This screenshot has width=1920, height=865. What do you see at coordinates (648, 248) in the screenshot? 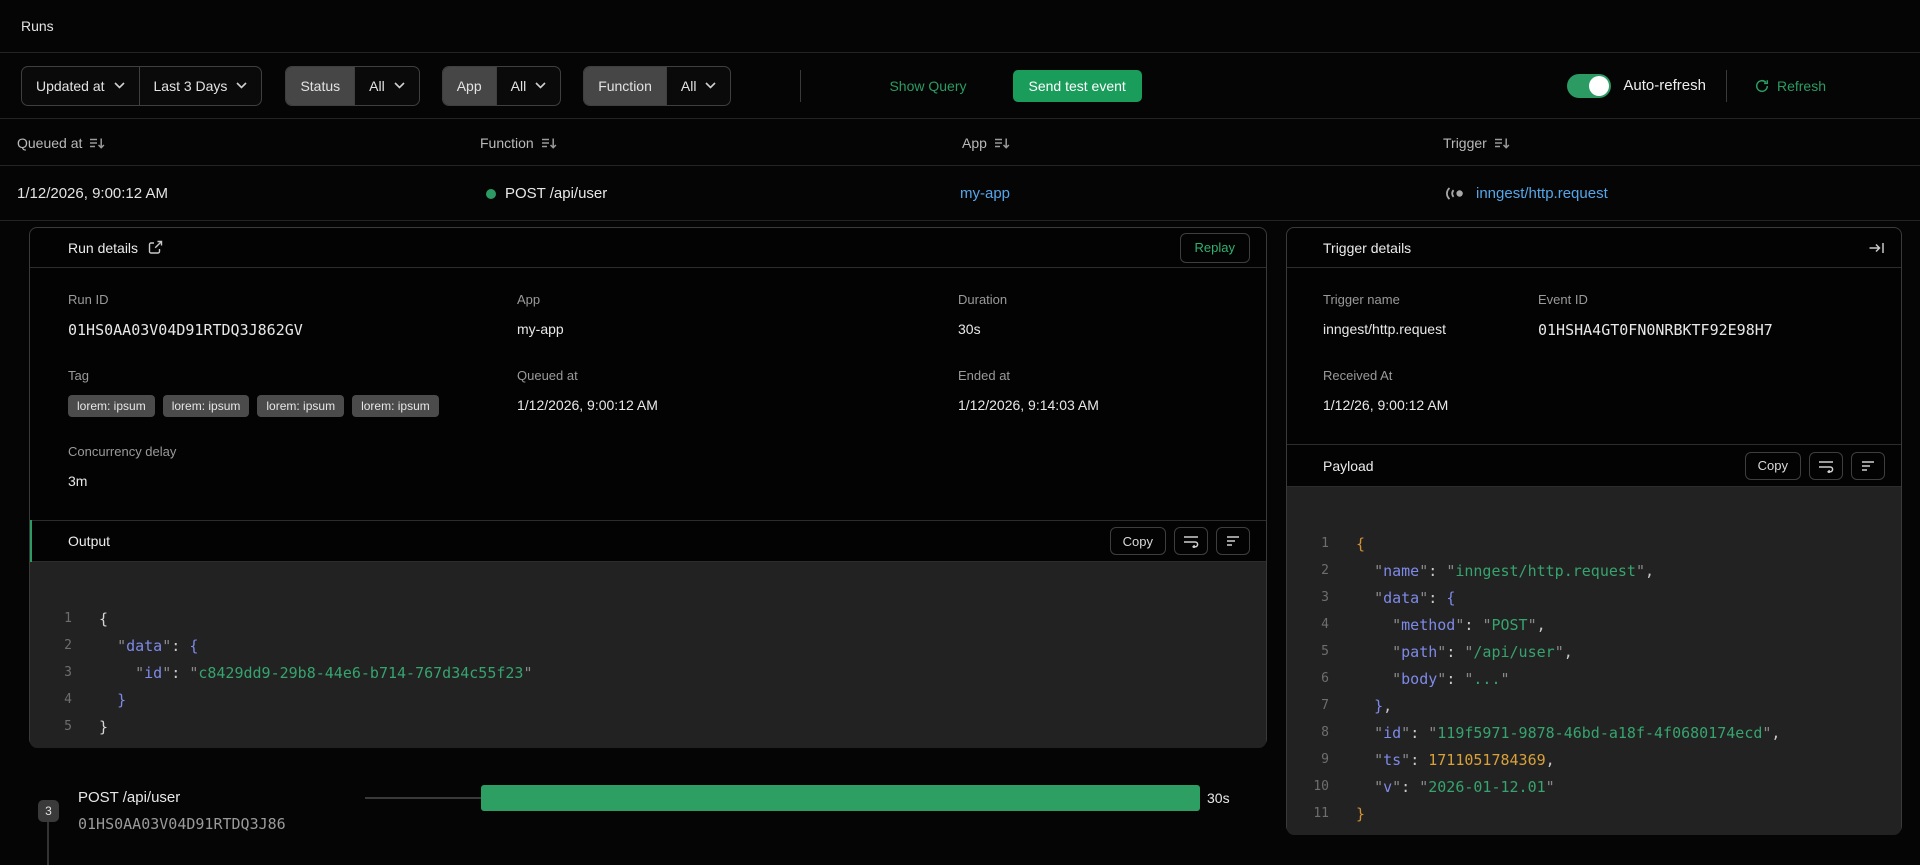
I see `run-details-header: Run details Replay` at bounding box center [648, 248].